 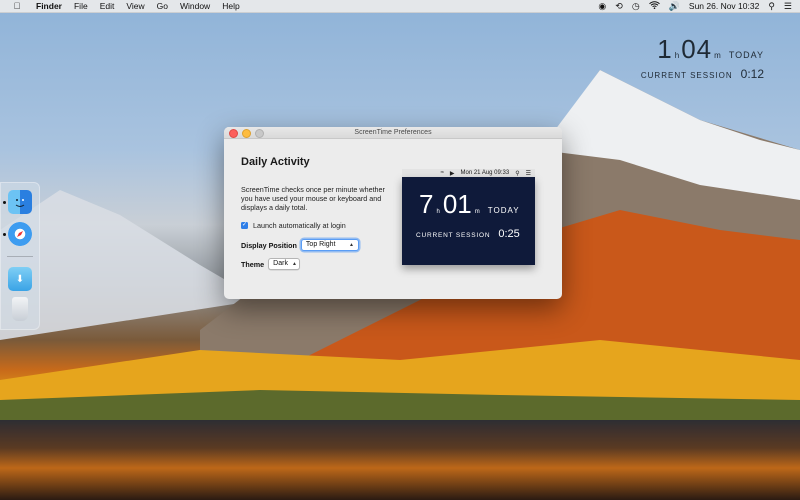 What do you see at coordinates (788, 6) in the screenshot?
I see `list-icon: ☰` at bounding box center [788, 6].